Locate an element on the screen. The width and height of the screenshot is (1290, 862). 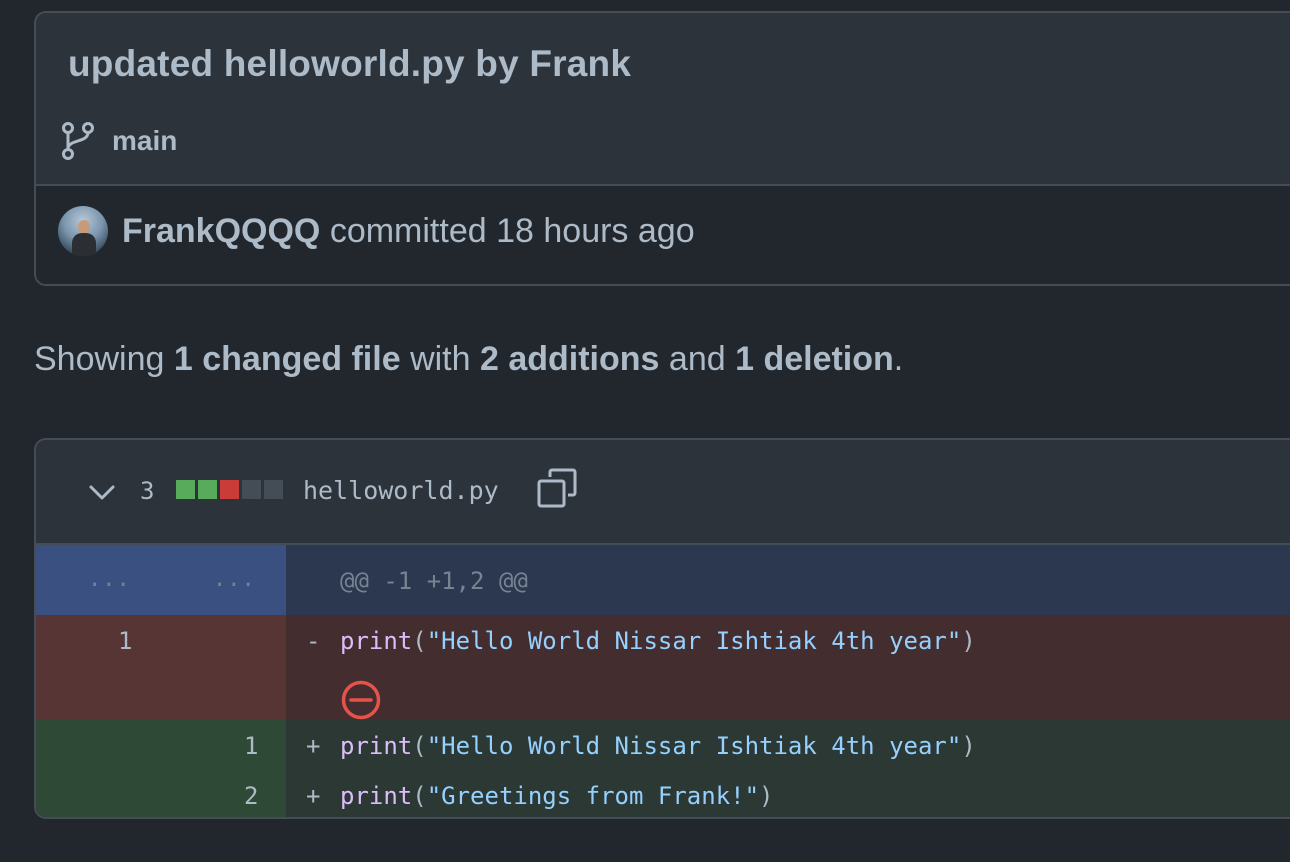
line-content: print("Greetings from Frank!") is located at coordinates (557, 796).